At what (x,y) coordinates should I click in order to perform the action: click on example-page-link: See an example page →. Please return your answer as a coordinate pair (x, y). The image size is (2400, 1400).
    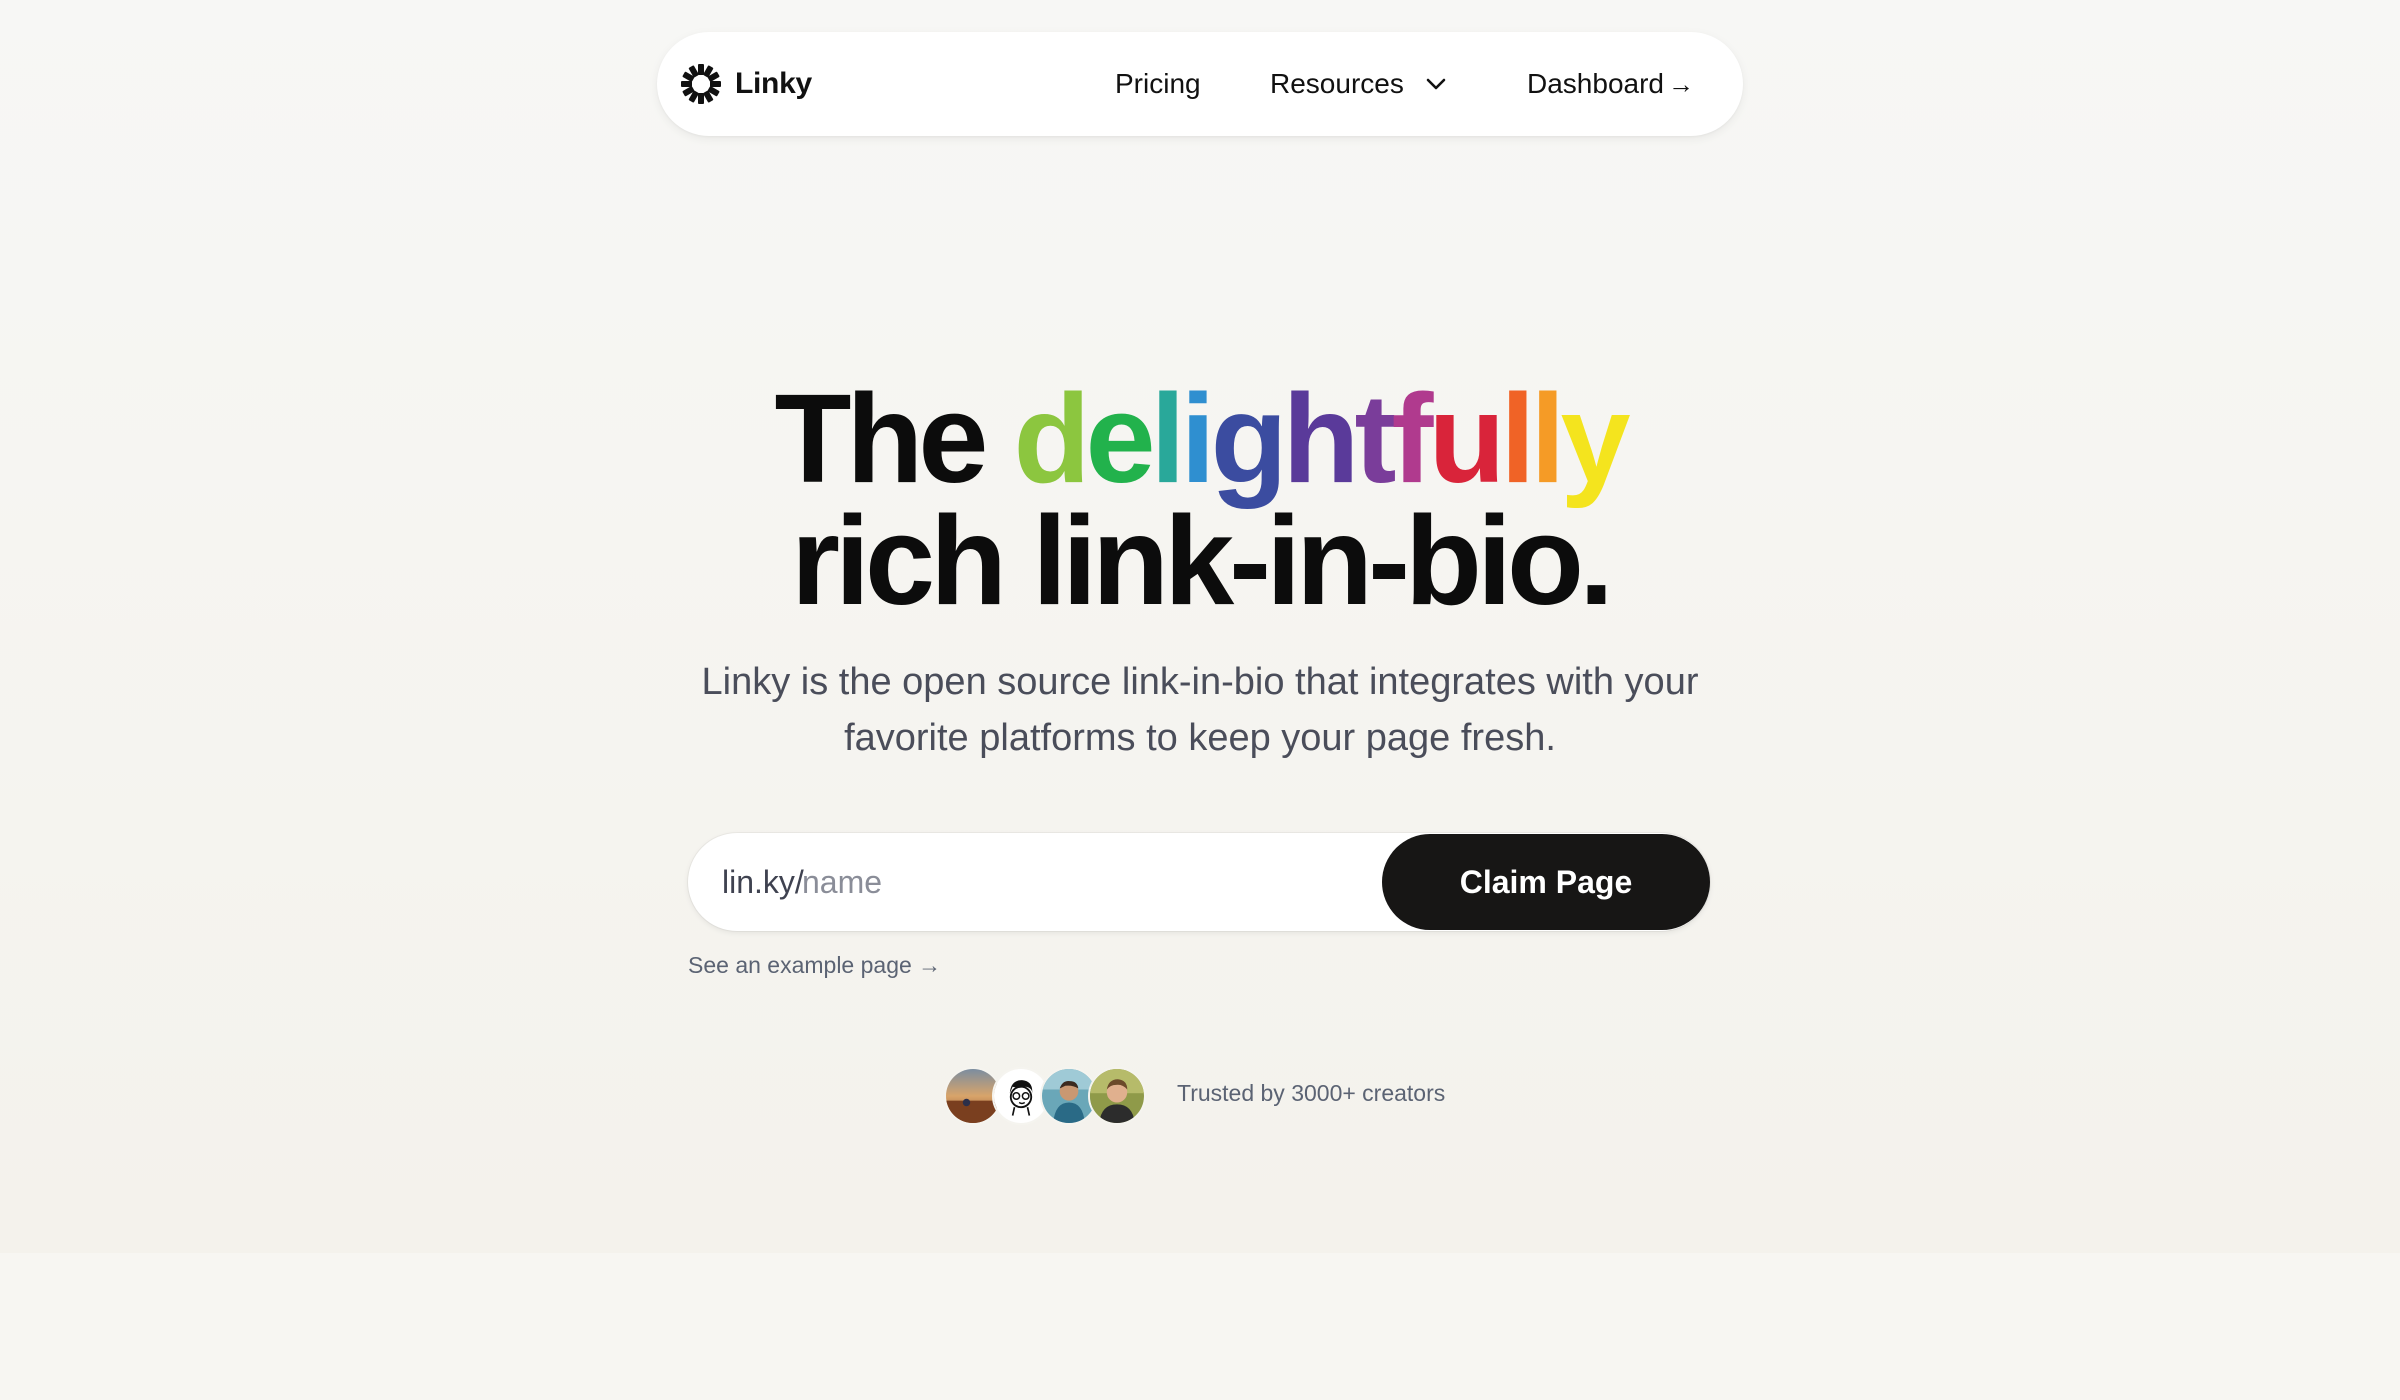
    Looking at the image, I should click on (814, 965).